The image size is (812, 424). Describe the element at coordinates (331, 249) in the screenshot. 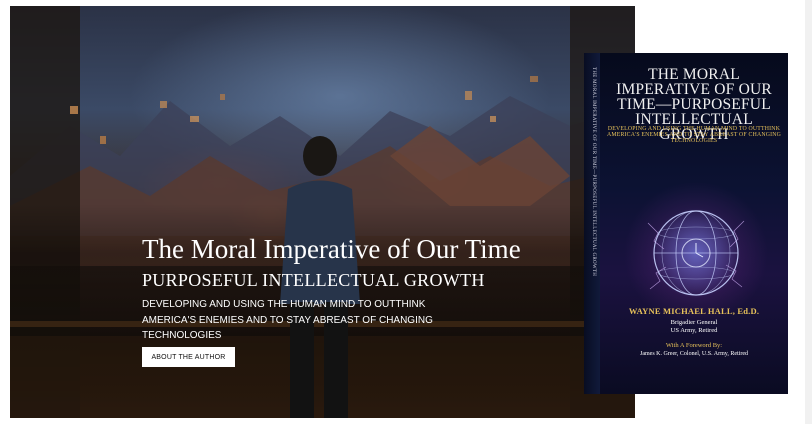

I see `hero-title: The Moral Imperative of Our Time` at that location.